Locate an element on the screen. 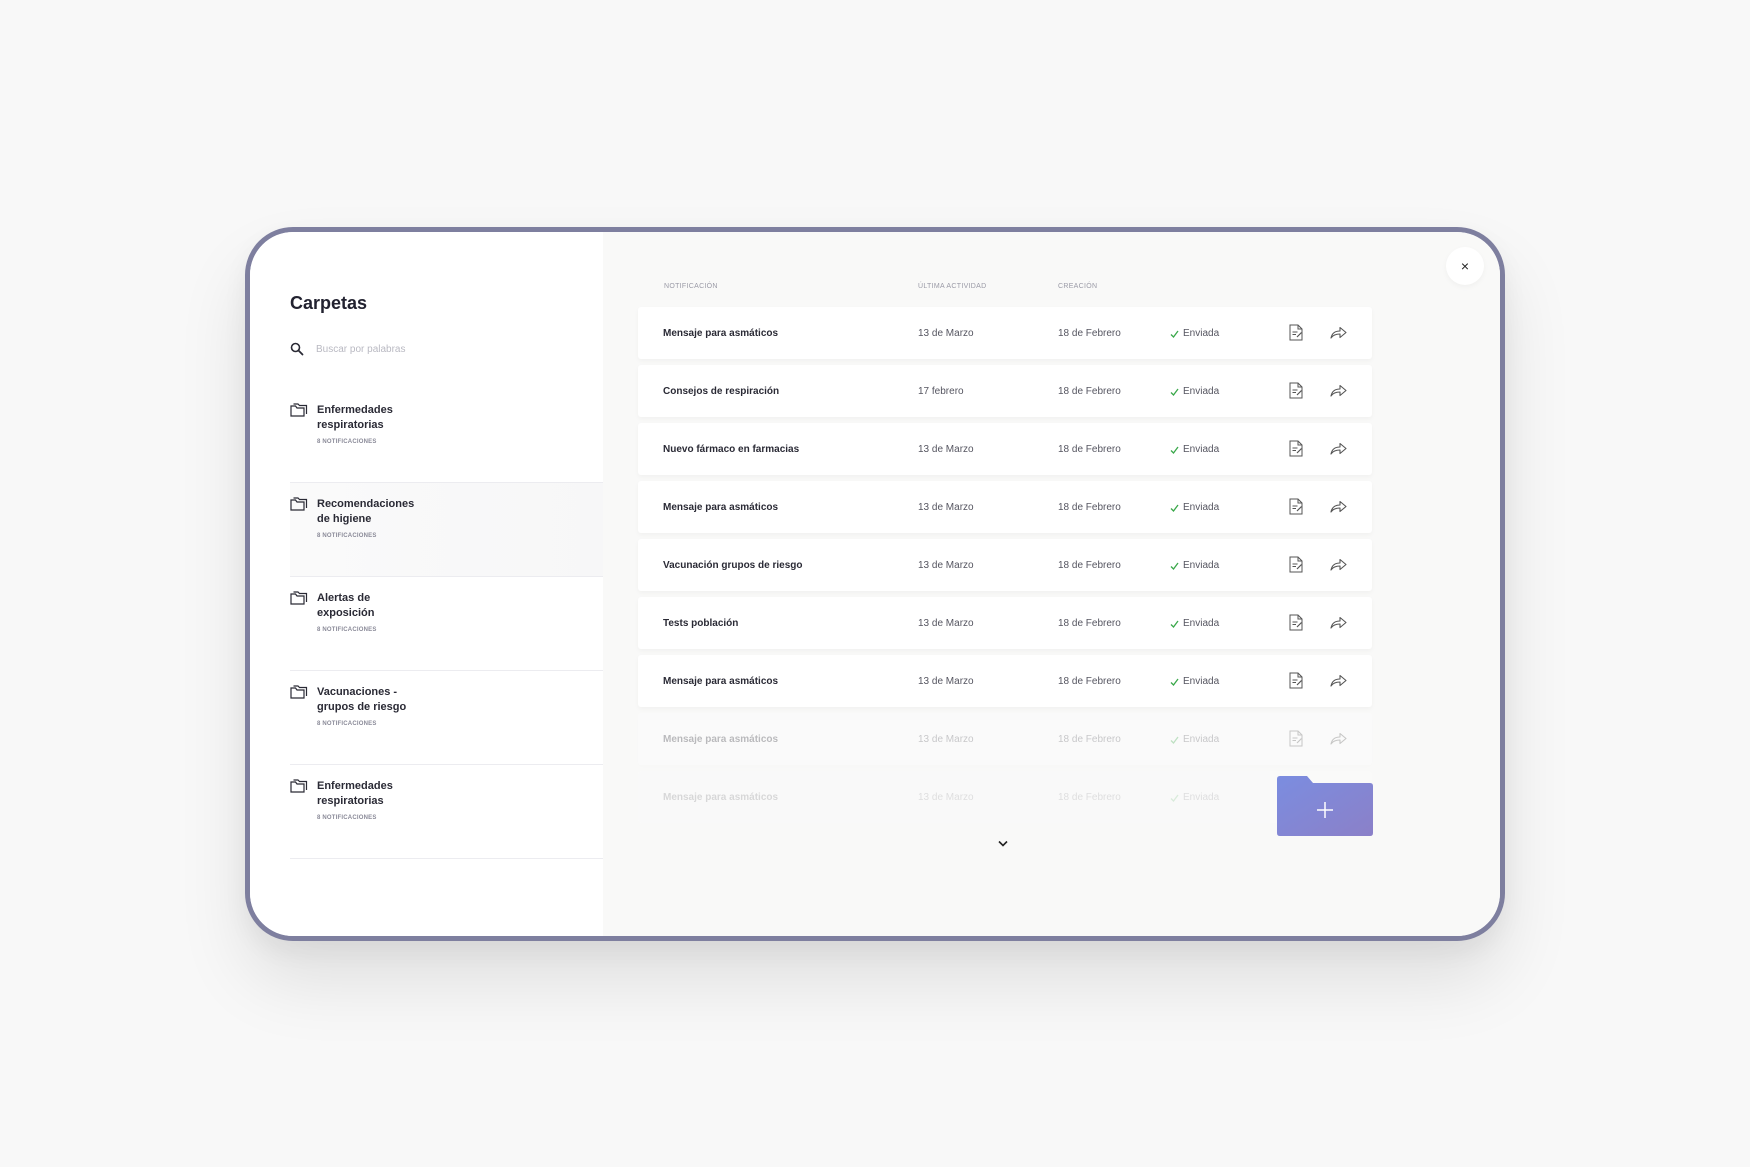 The width and height of the screenshot is (1750, 1167). last-activity: 17 febrero is located at coordinates (941, 391).